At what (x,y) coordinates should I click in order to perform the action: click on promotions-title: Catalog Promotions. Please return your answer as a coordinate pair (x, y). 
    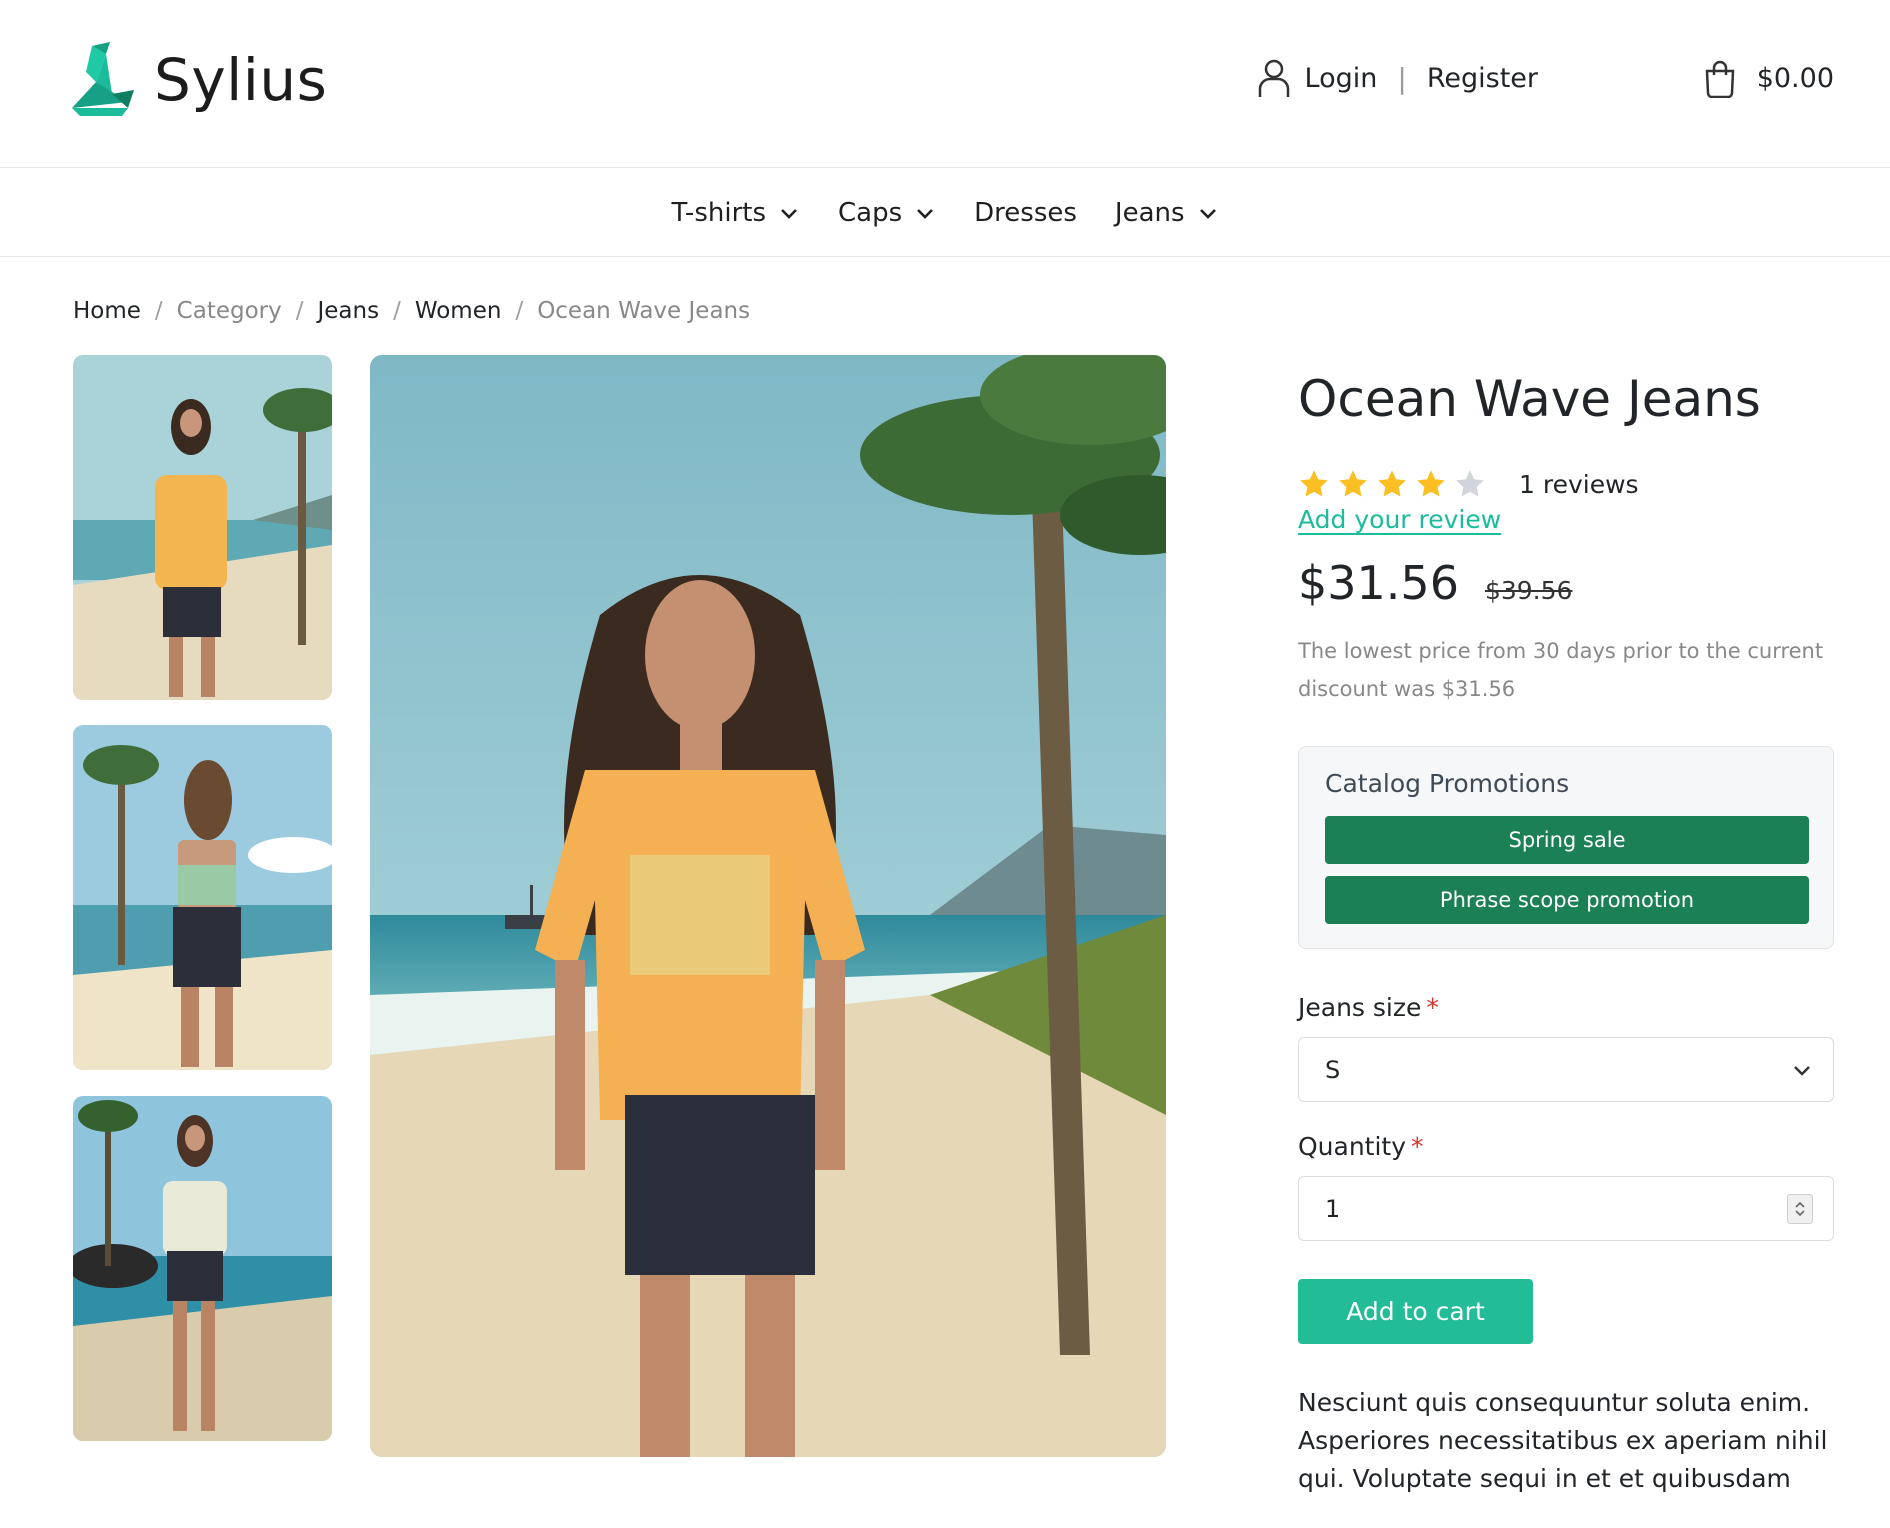
    Looking at the image, I should click on (1447, 783).